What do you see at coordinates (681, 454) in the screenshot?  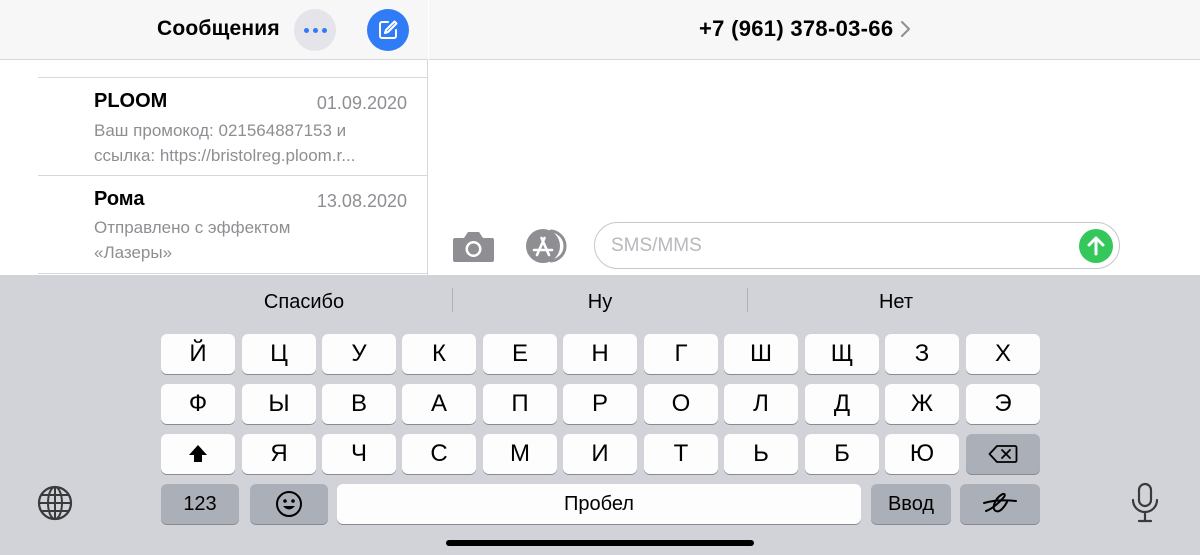 I see `key: Т` at bounding box center [681, 454].